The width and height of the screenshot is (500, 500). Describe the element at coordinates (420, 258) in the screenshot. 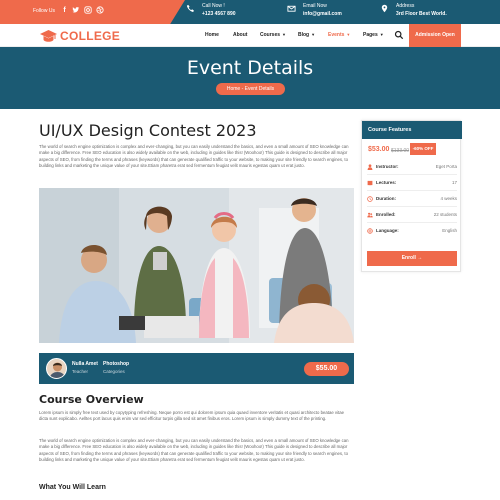

I see `arrow-right-icon: →` at that location.